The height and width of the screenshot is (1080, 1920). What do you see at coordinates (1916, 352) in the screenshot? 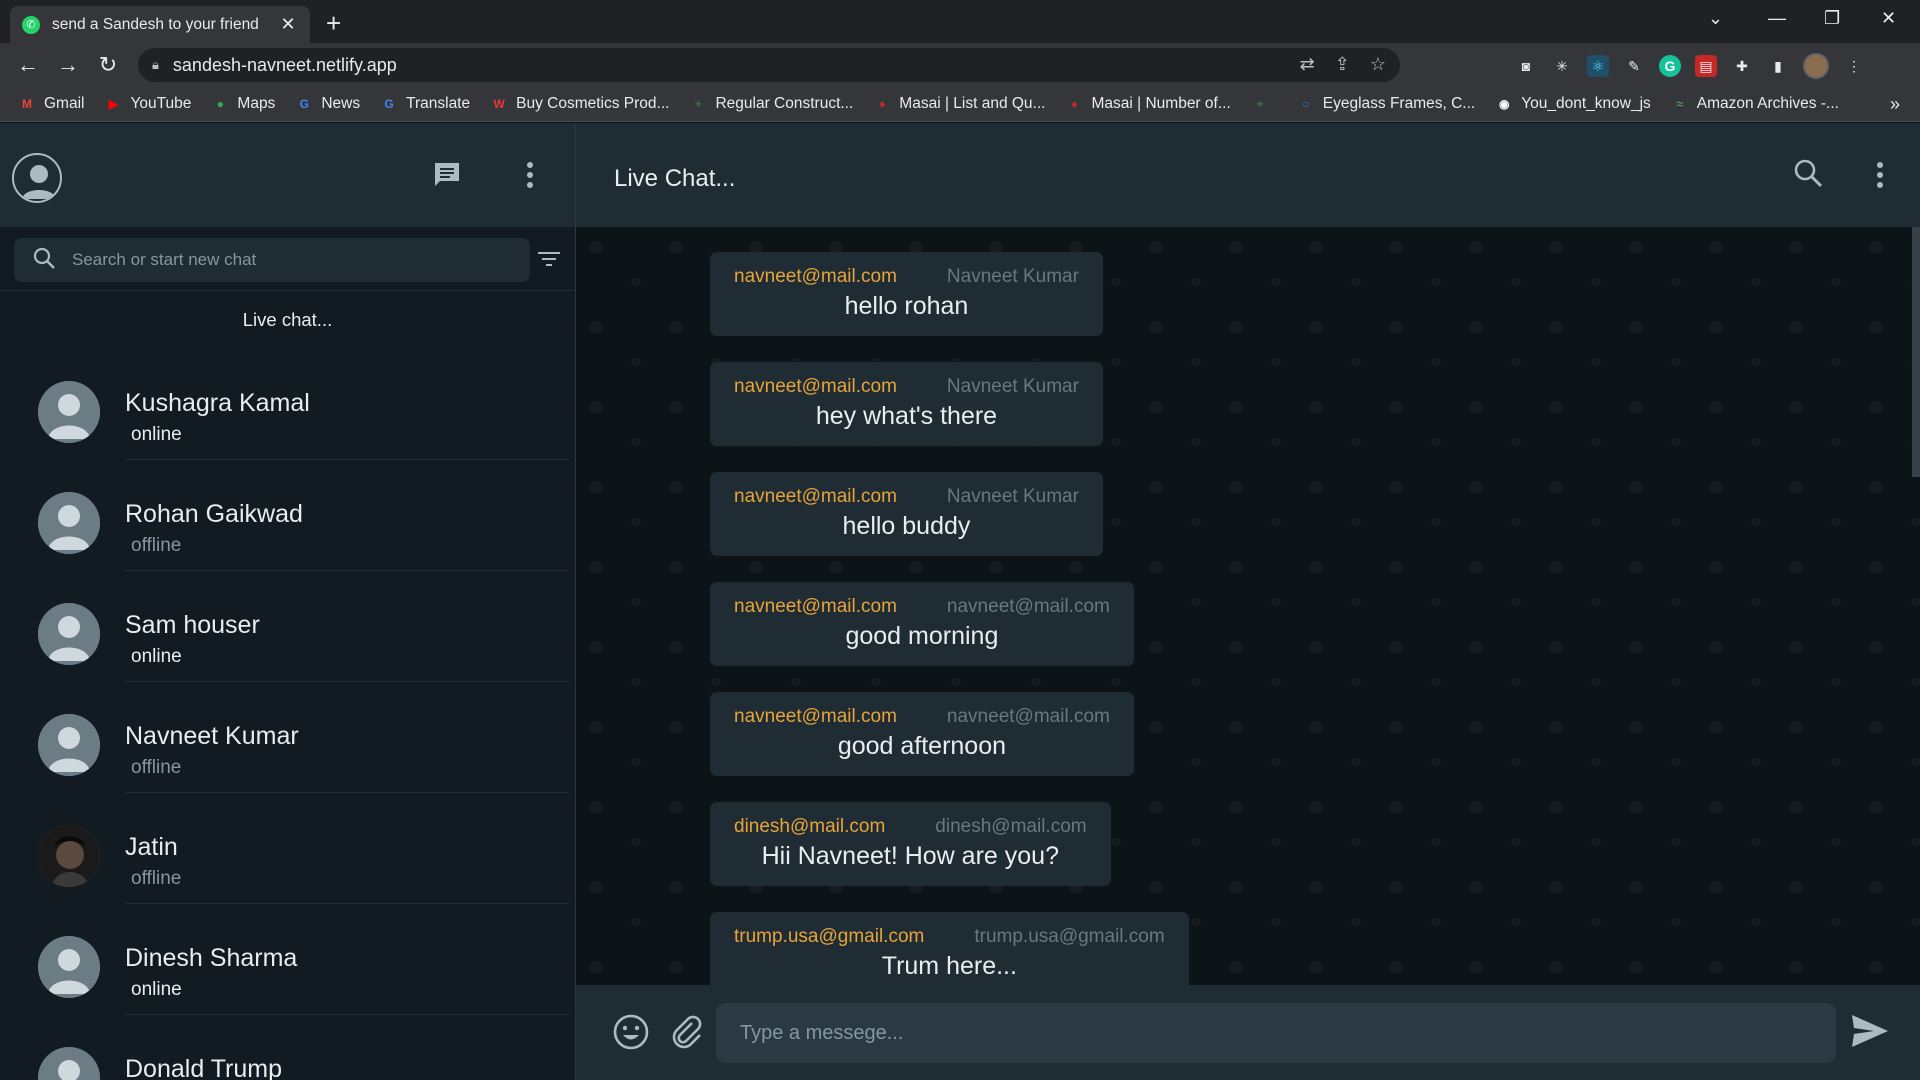
I see `message-scrollbar` at bounding box center [1916, 352].